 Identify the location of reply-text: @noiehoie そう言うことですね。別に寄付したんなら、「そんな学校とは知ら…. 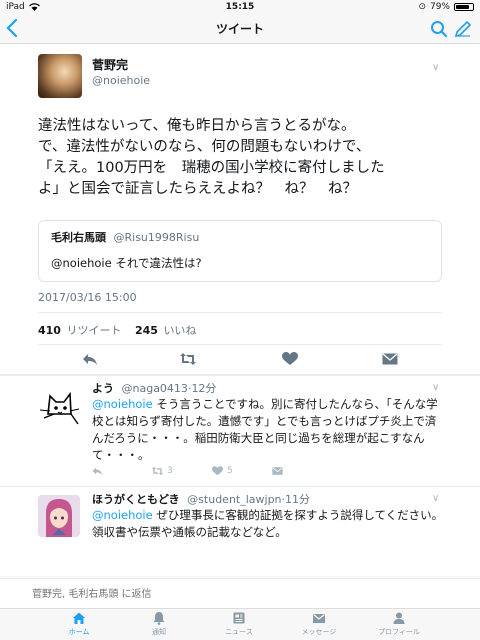
(268, 430).